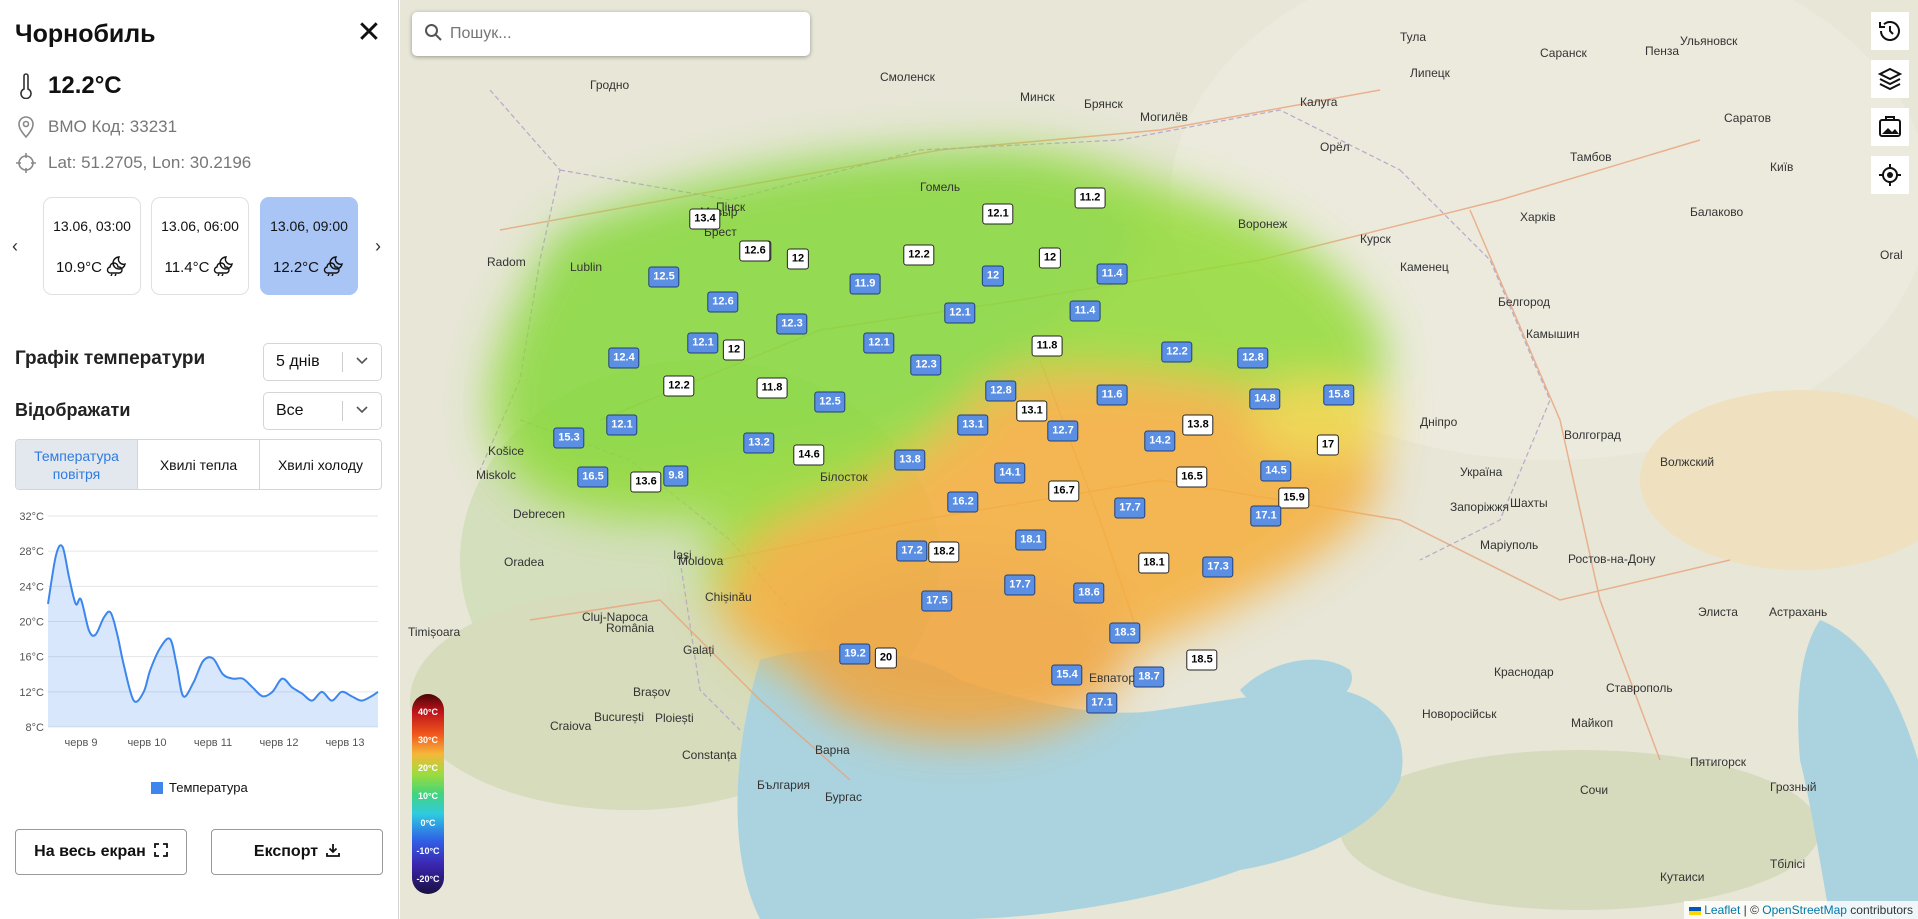  What do you see at coordinates (843, 797) in the screenshot?
I see `map-place-label: Бургас` at bounding box center [843, 797].